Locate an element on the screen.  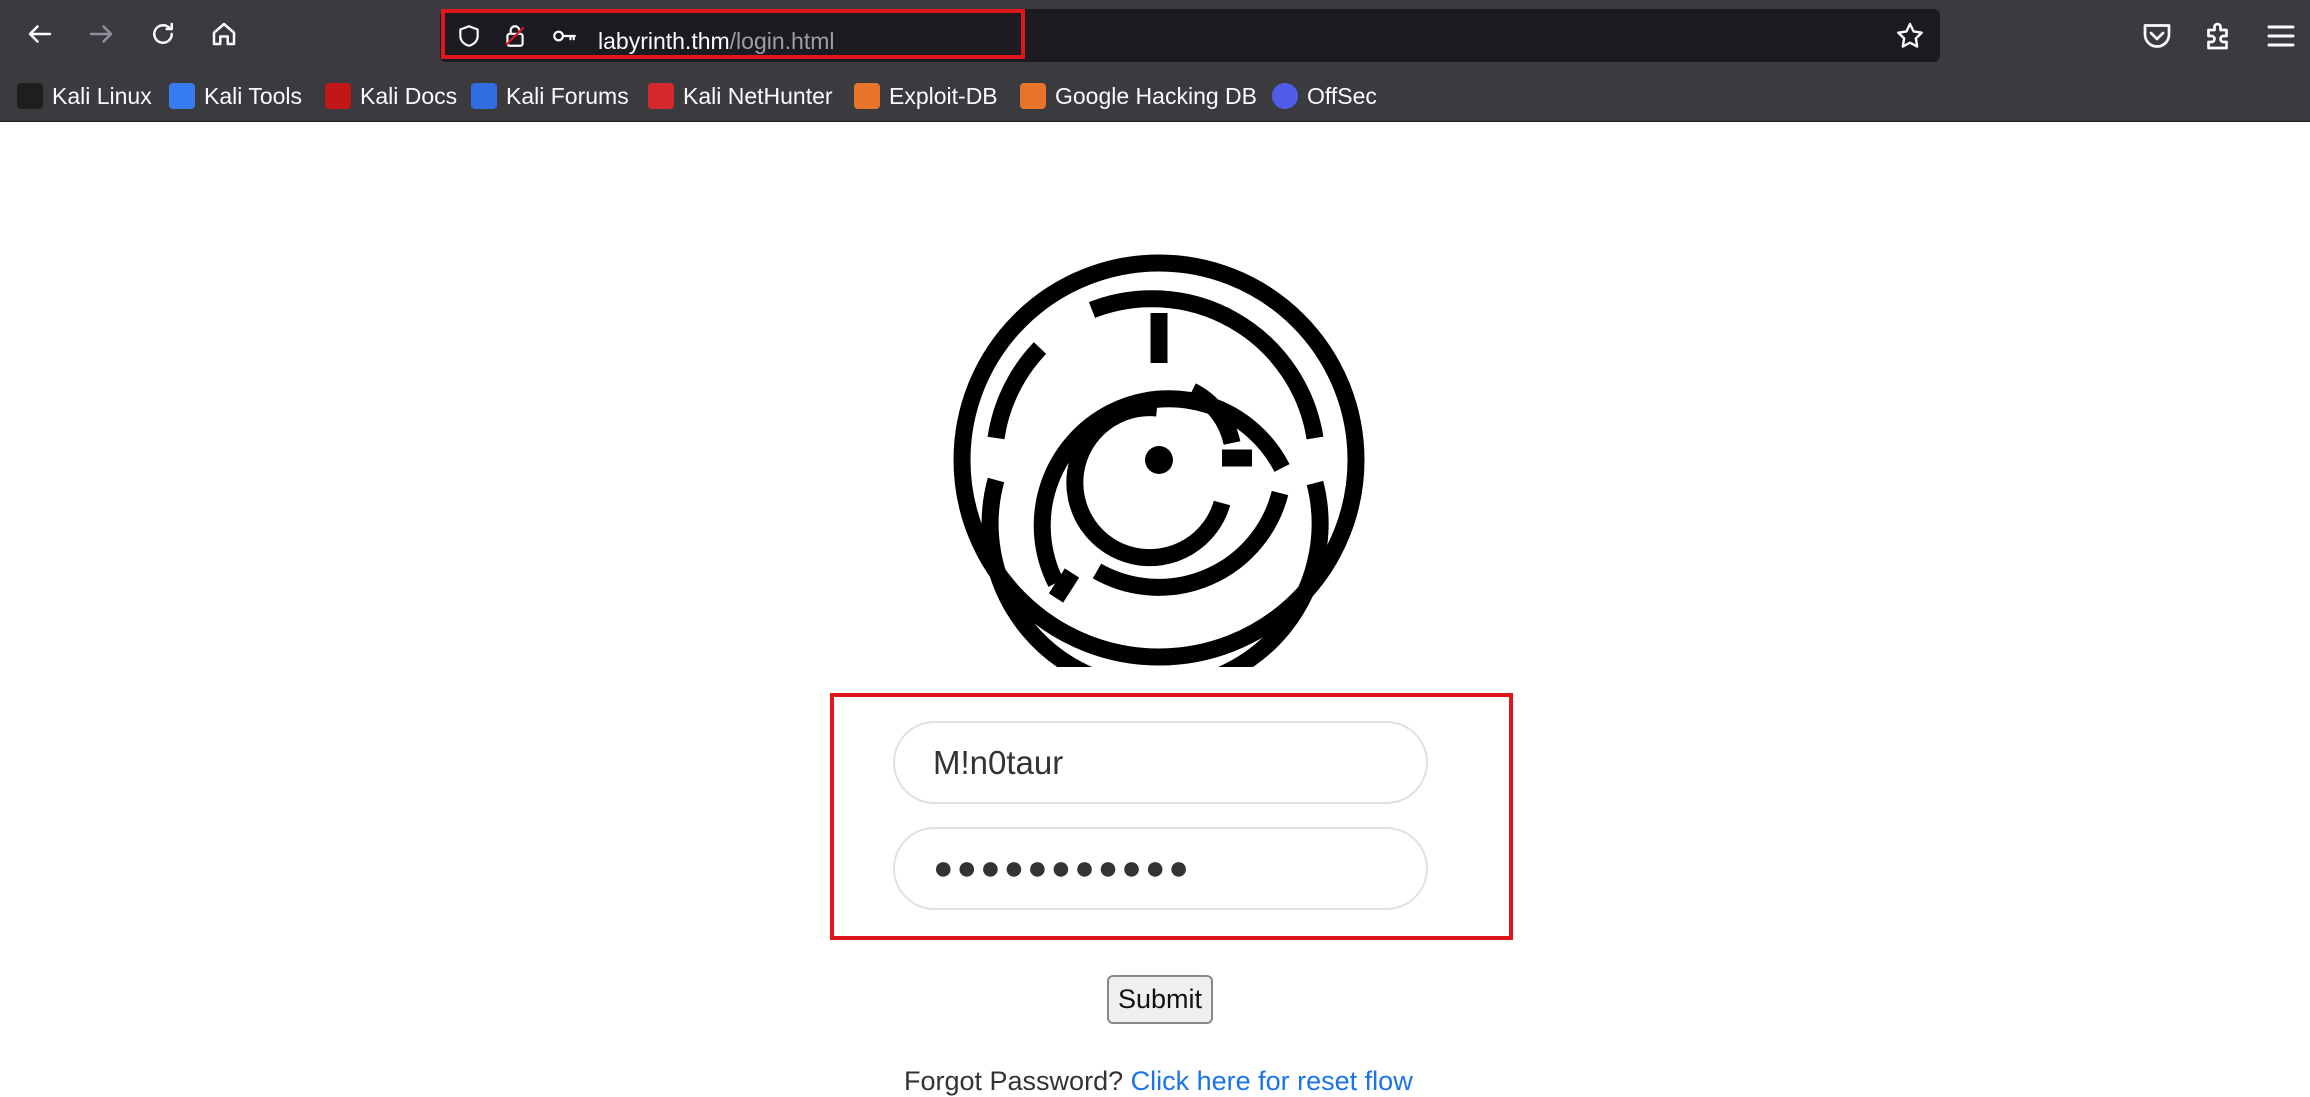
forward-arrow-icon is located at coordinates (101, 36).